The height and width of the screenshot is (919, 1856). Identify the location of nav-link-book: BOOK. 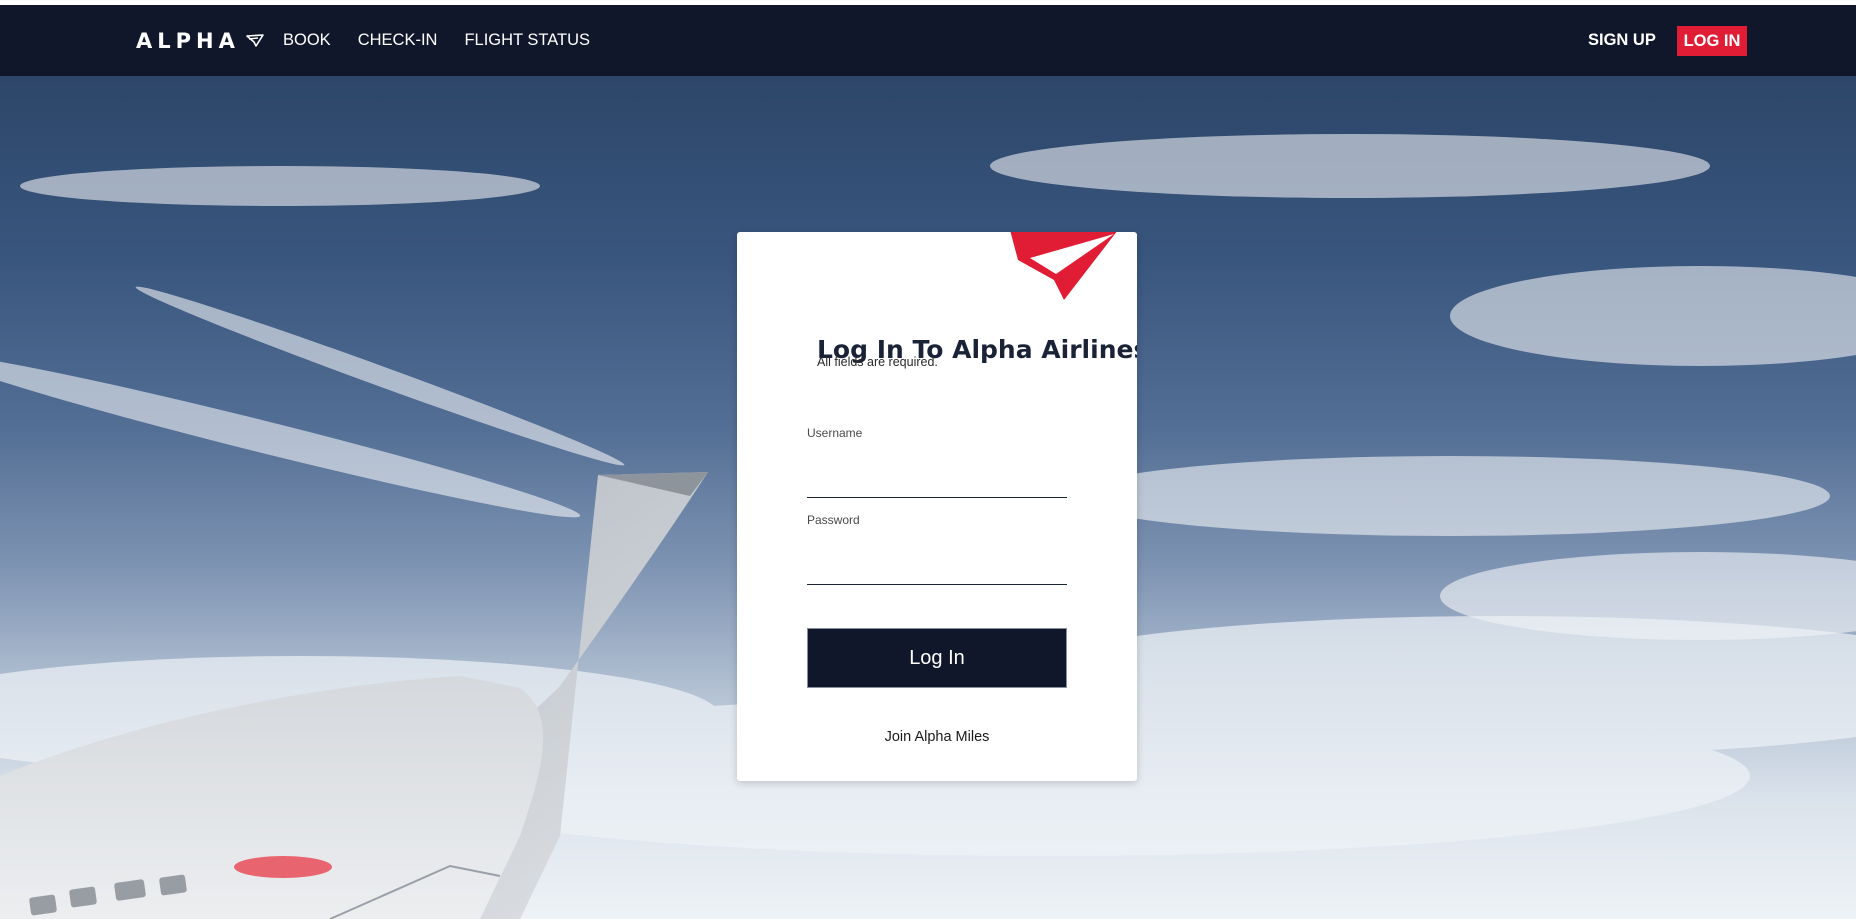
(307, 40).